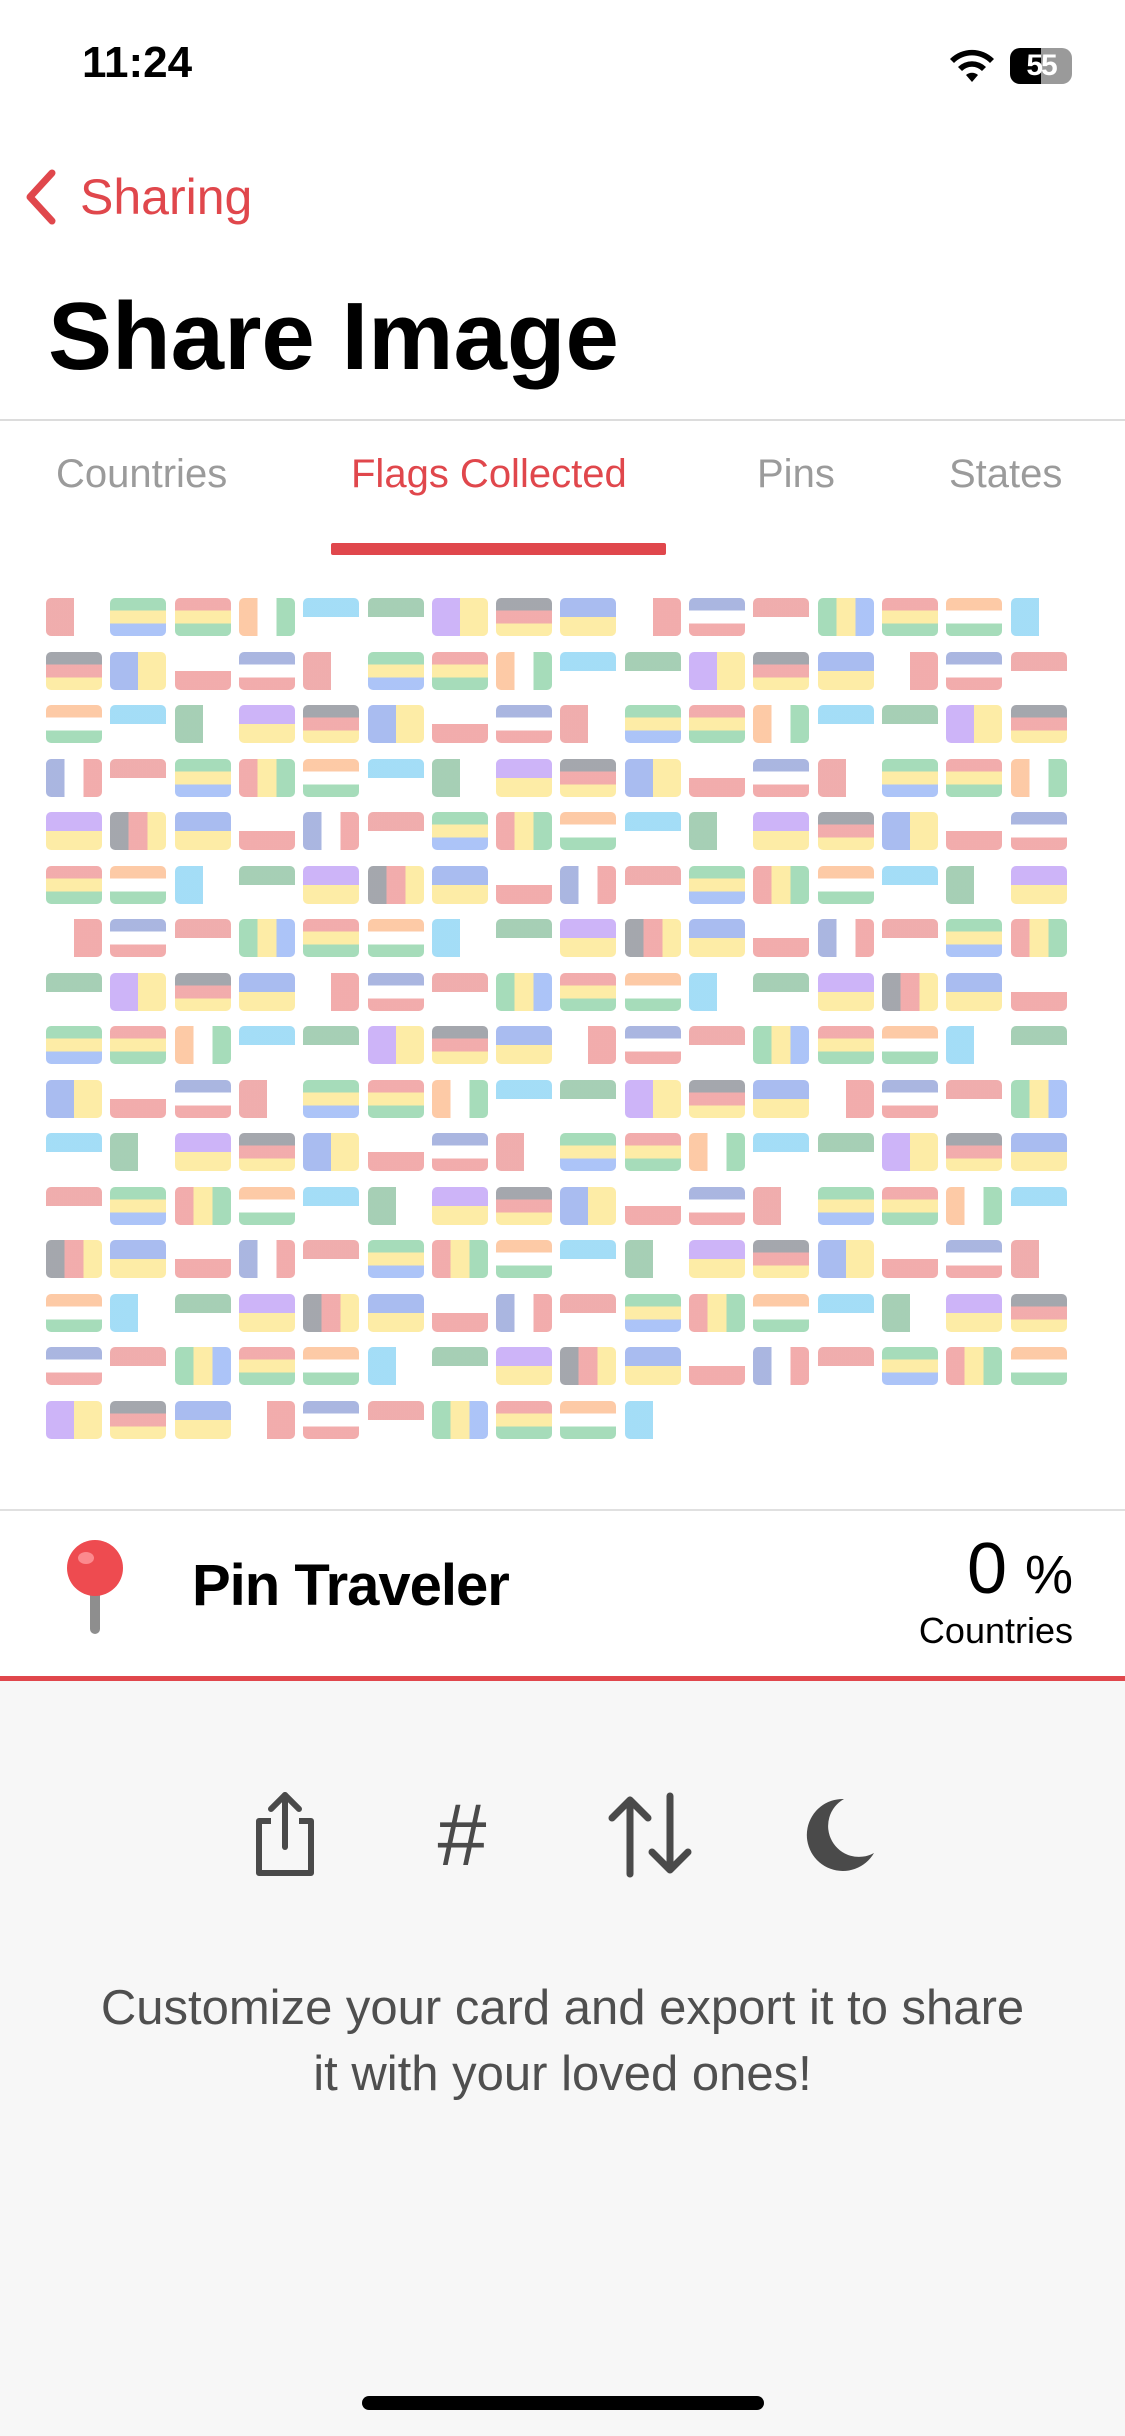 This screenshot has width=1125, height=2436. I want to click on battery-level: 55, so click(1041, 65).